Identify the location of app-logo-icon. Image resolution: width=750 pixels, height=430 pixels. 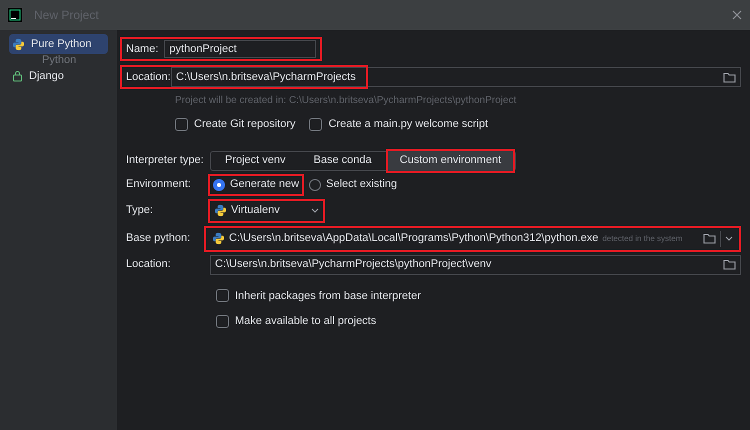
(15, 15).